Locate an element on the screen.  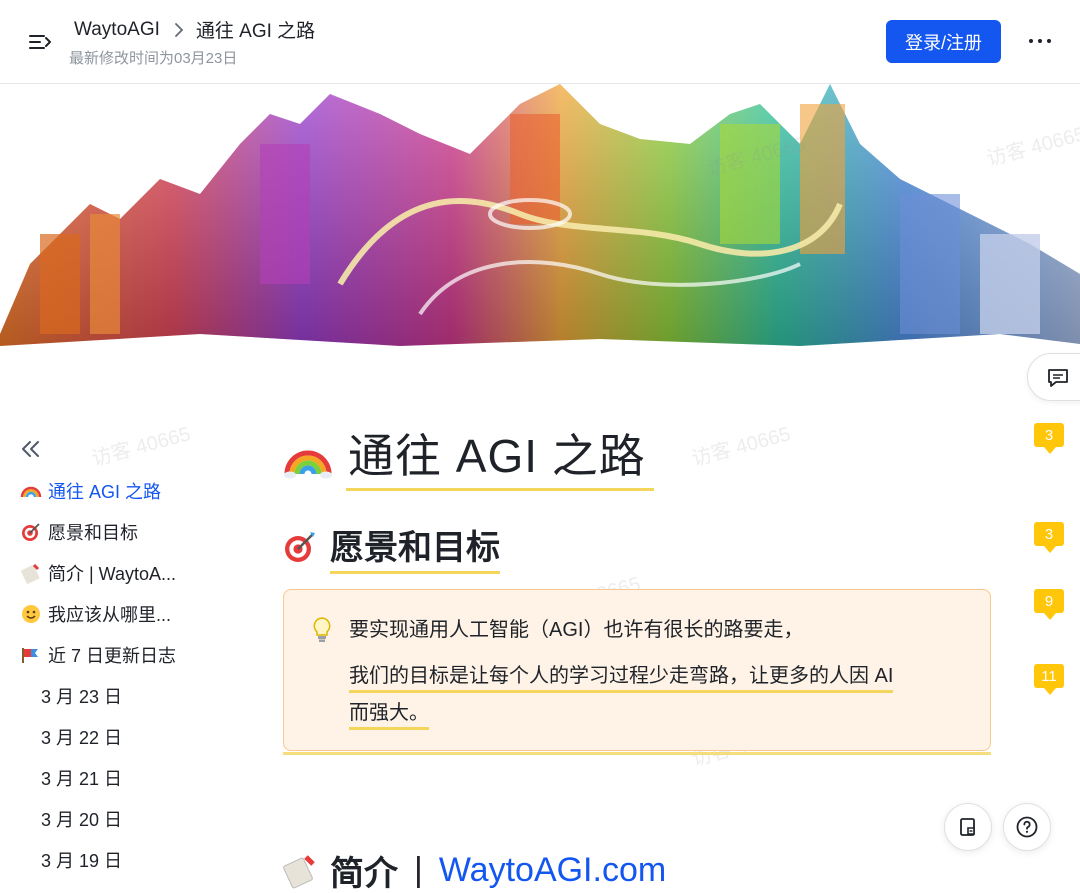
breadcrumb-current: 通往 AGI 之路 is located at coordinates (255, 31).